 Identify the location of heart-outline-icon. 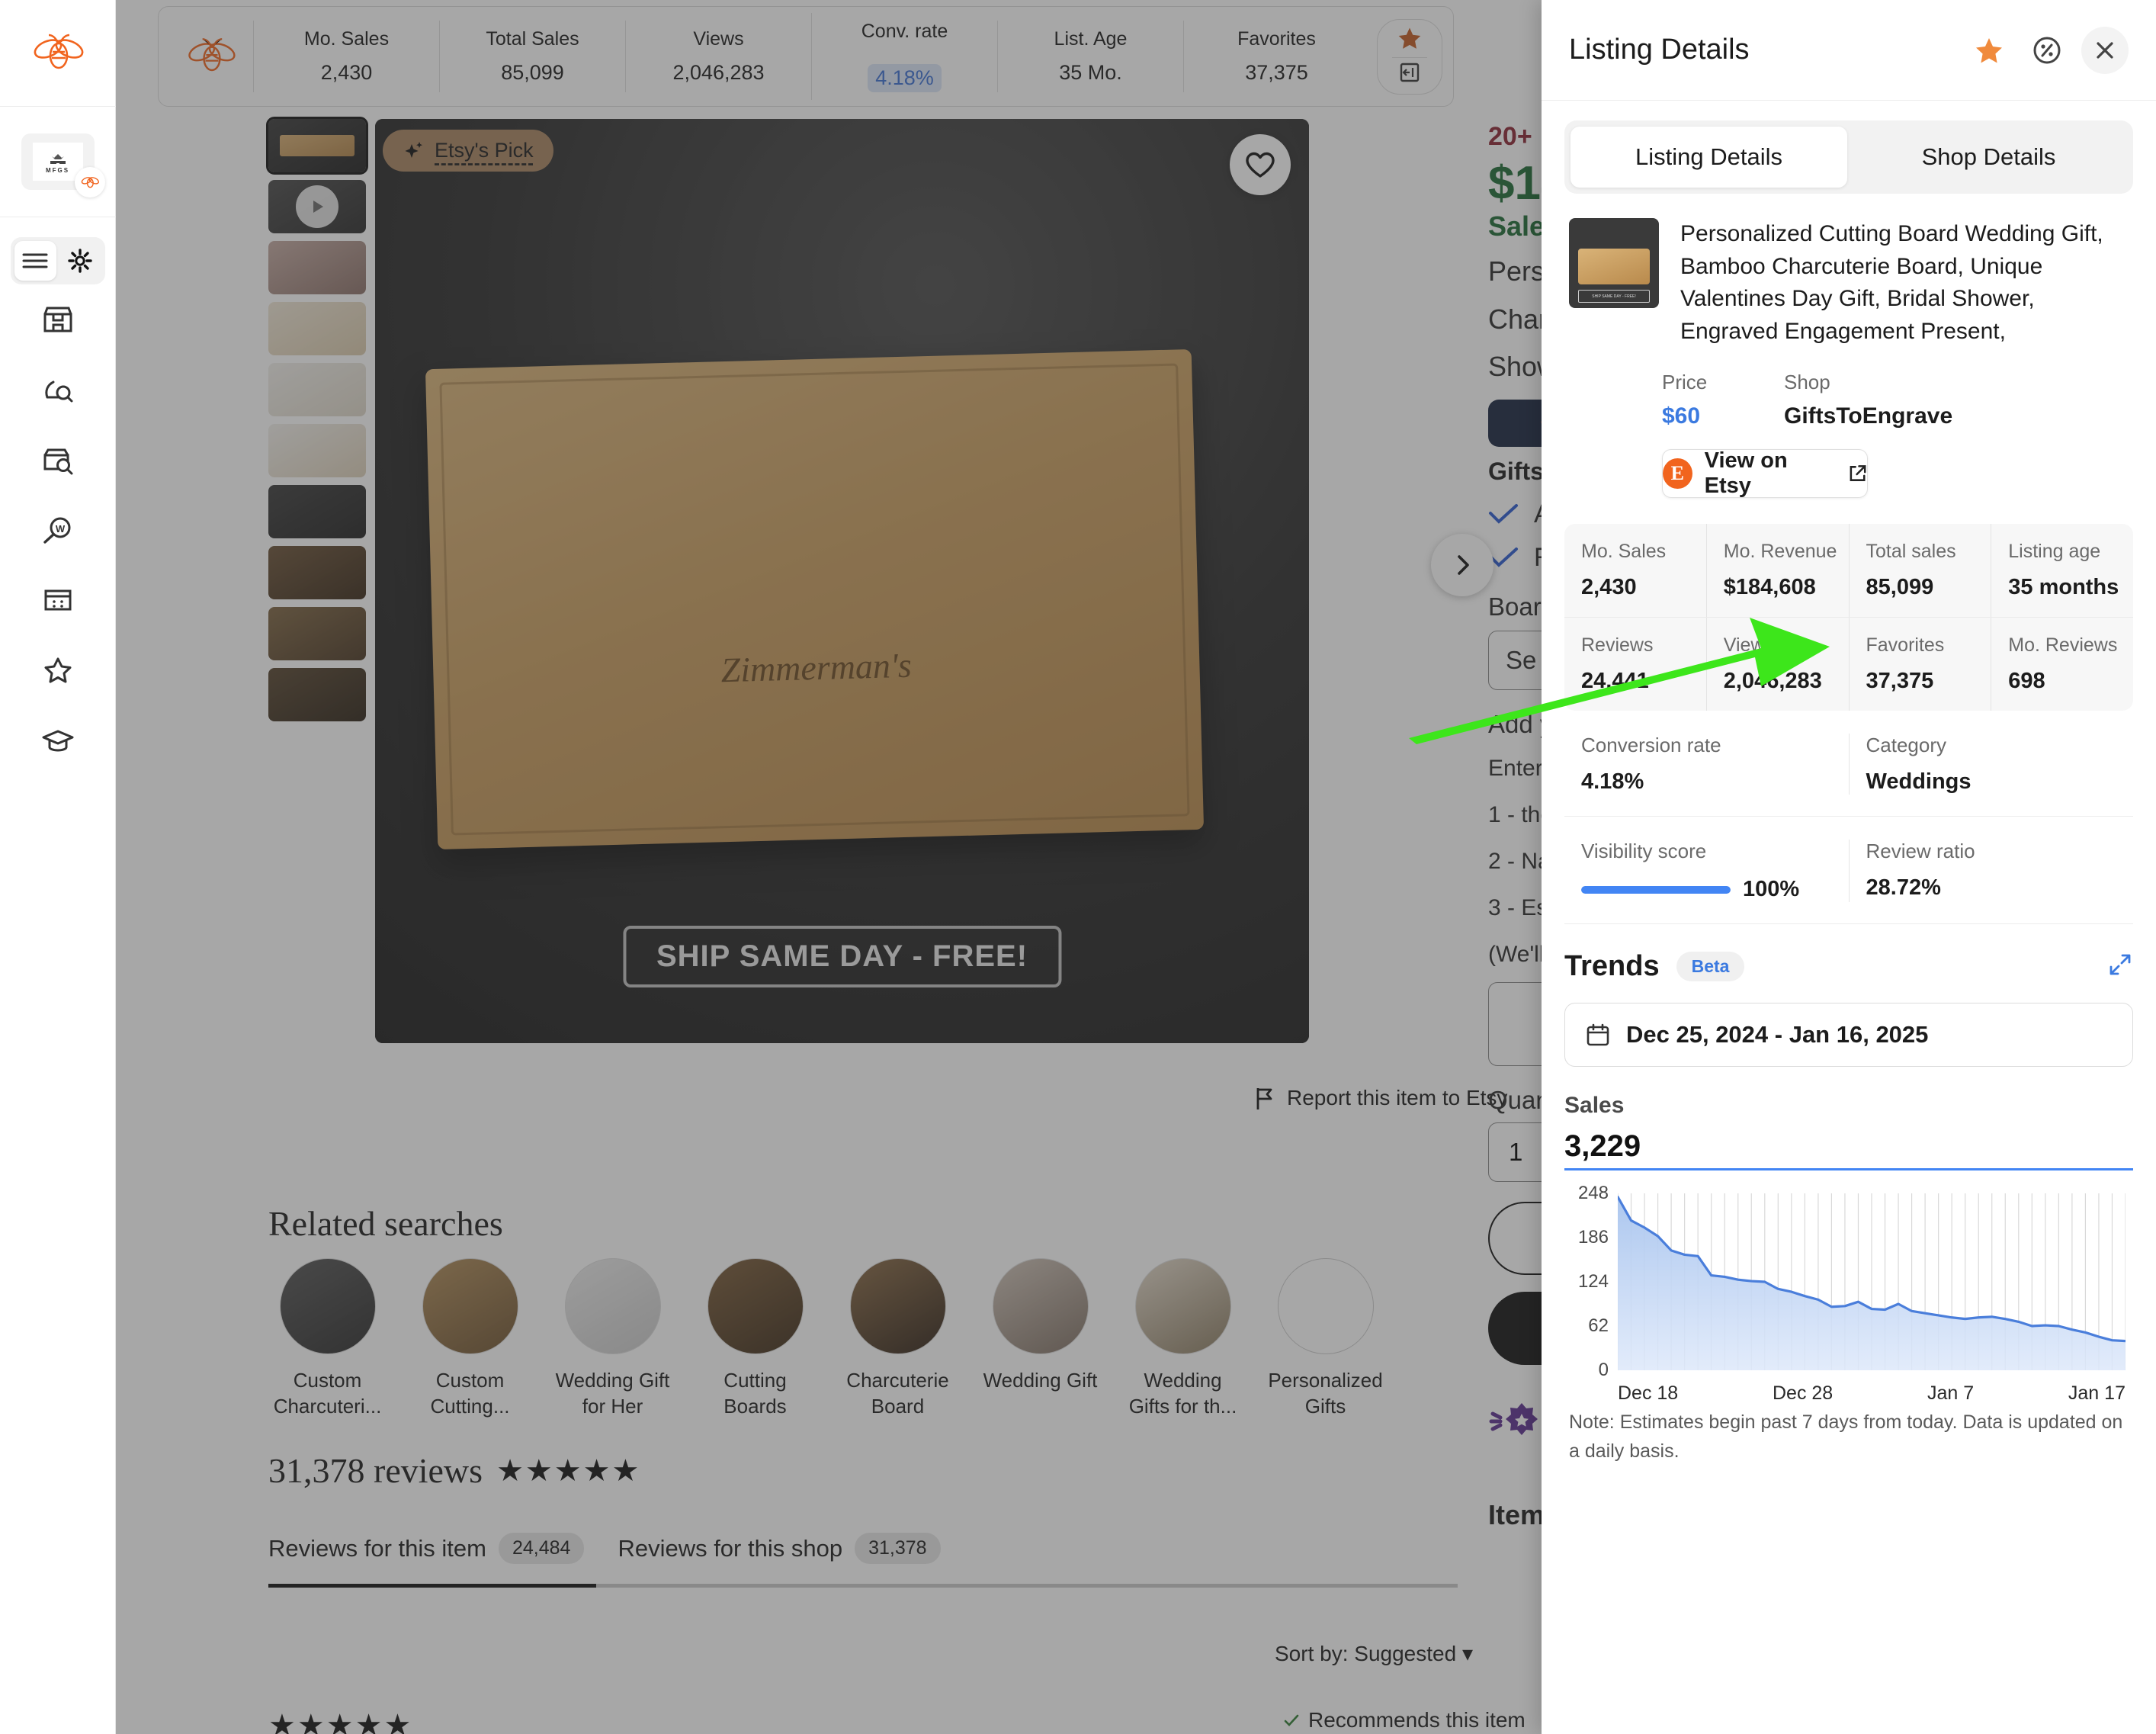
(1261, 165).